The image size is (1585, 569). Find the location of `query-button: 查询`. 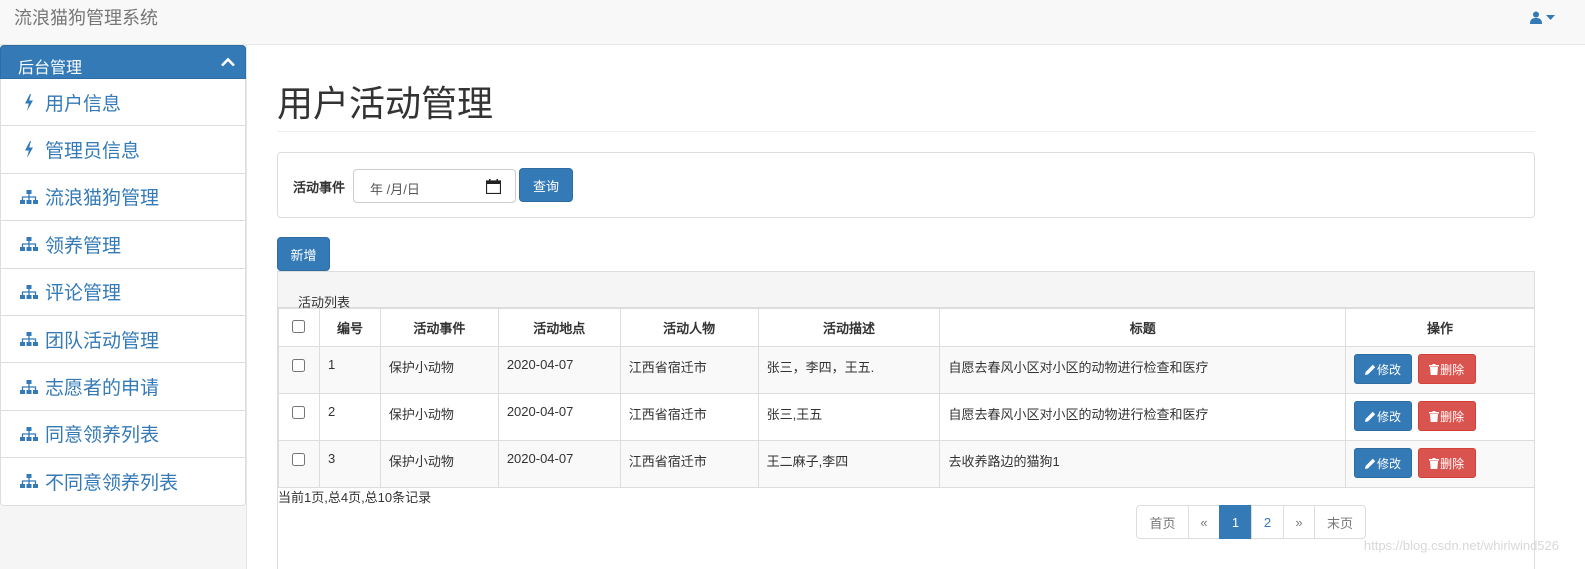

query-button: 查询 is located at coordinates (546, 185).